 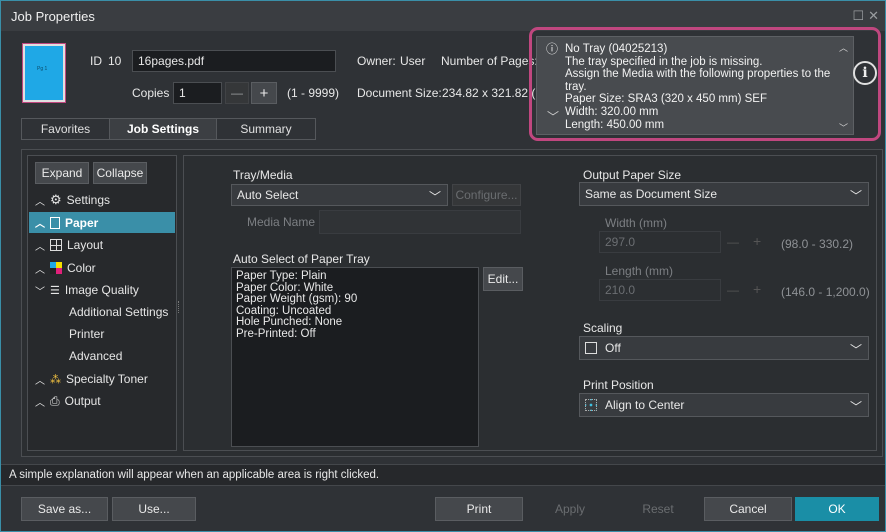 I want to click on output-paper-size-select: Same as Document Size ﹀, so click(x=724, y=194).